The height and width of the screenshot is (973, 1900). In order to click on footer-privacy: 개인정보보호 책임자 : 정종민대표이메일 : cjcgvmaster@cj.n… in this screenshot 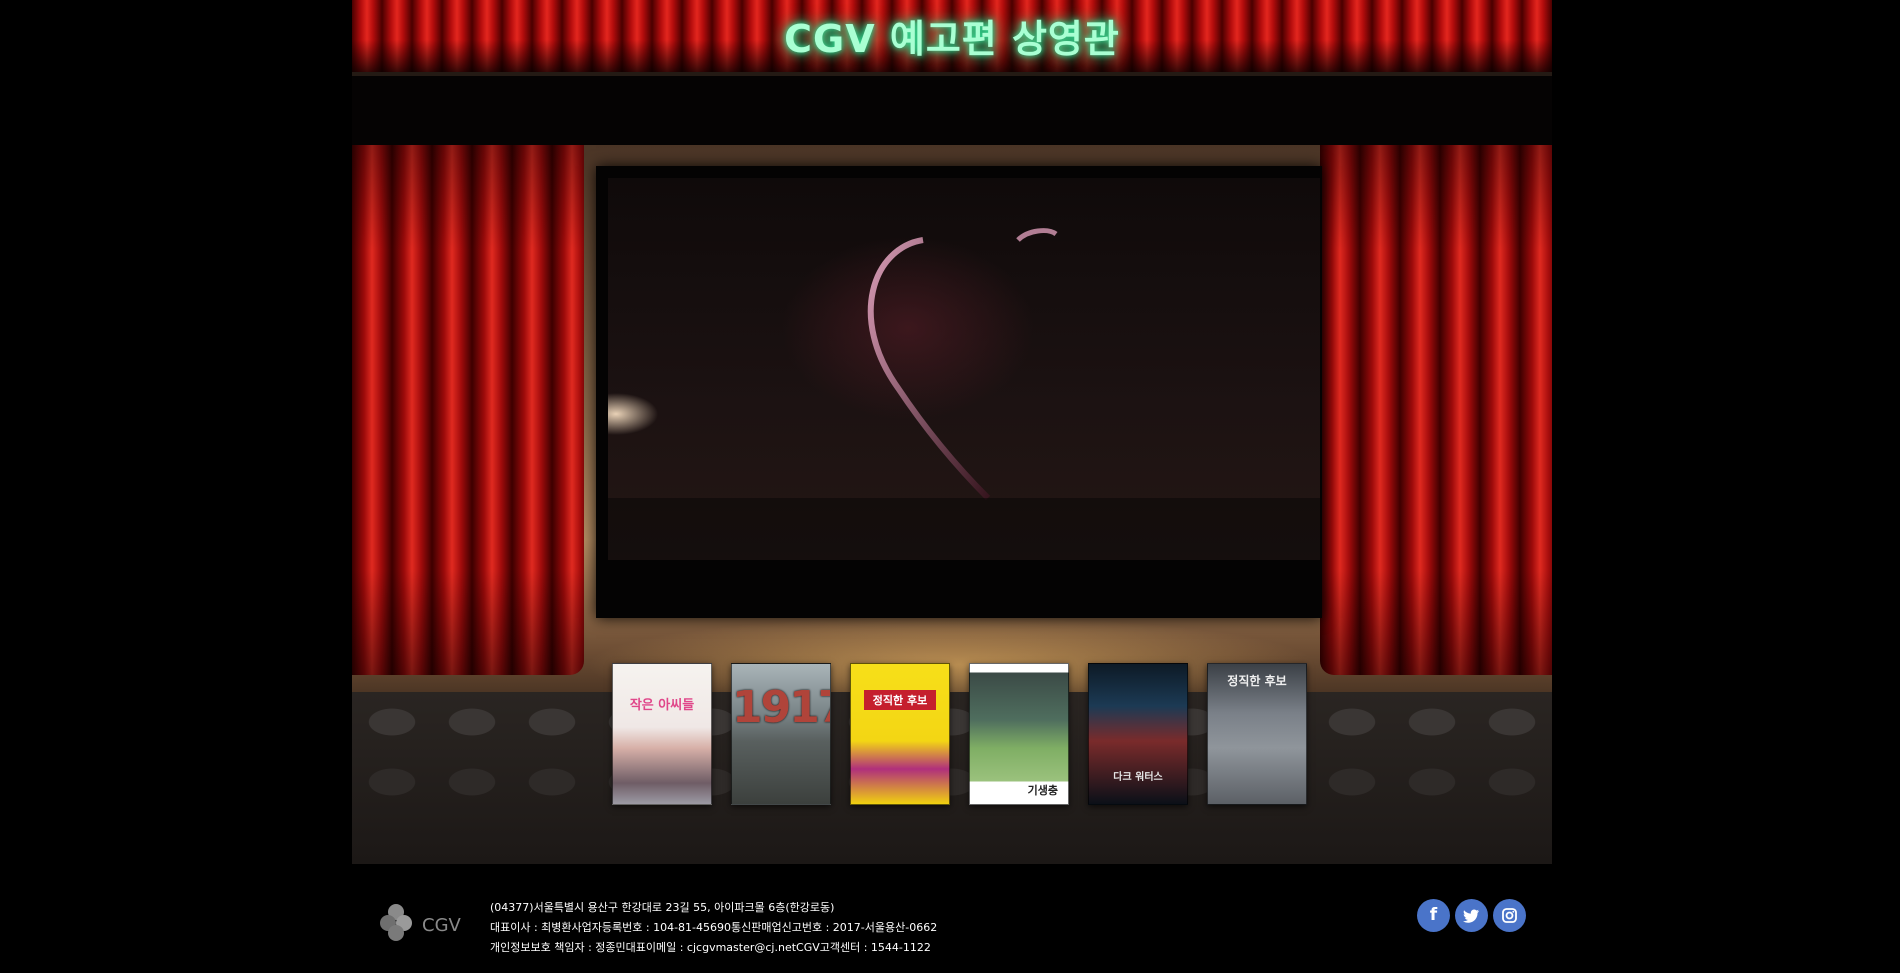, I will do `click(710, 947)`.